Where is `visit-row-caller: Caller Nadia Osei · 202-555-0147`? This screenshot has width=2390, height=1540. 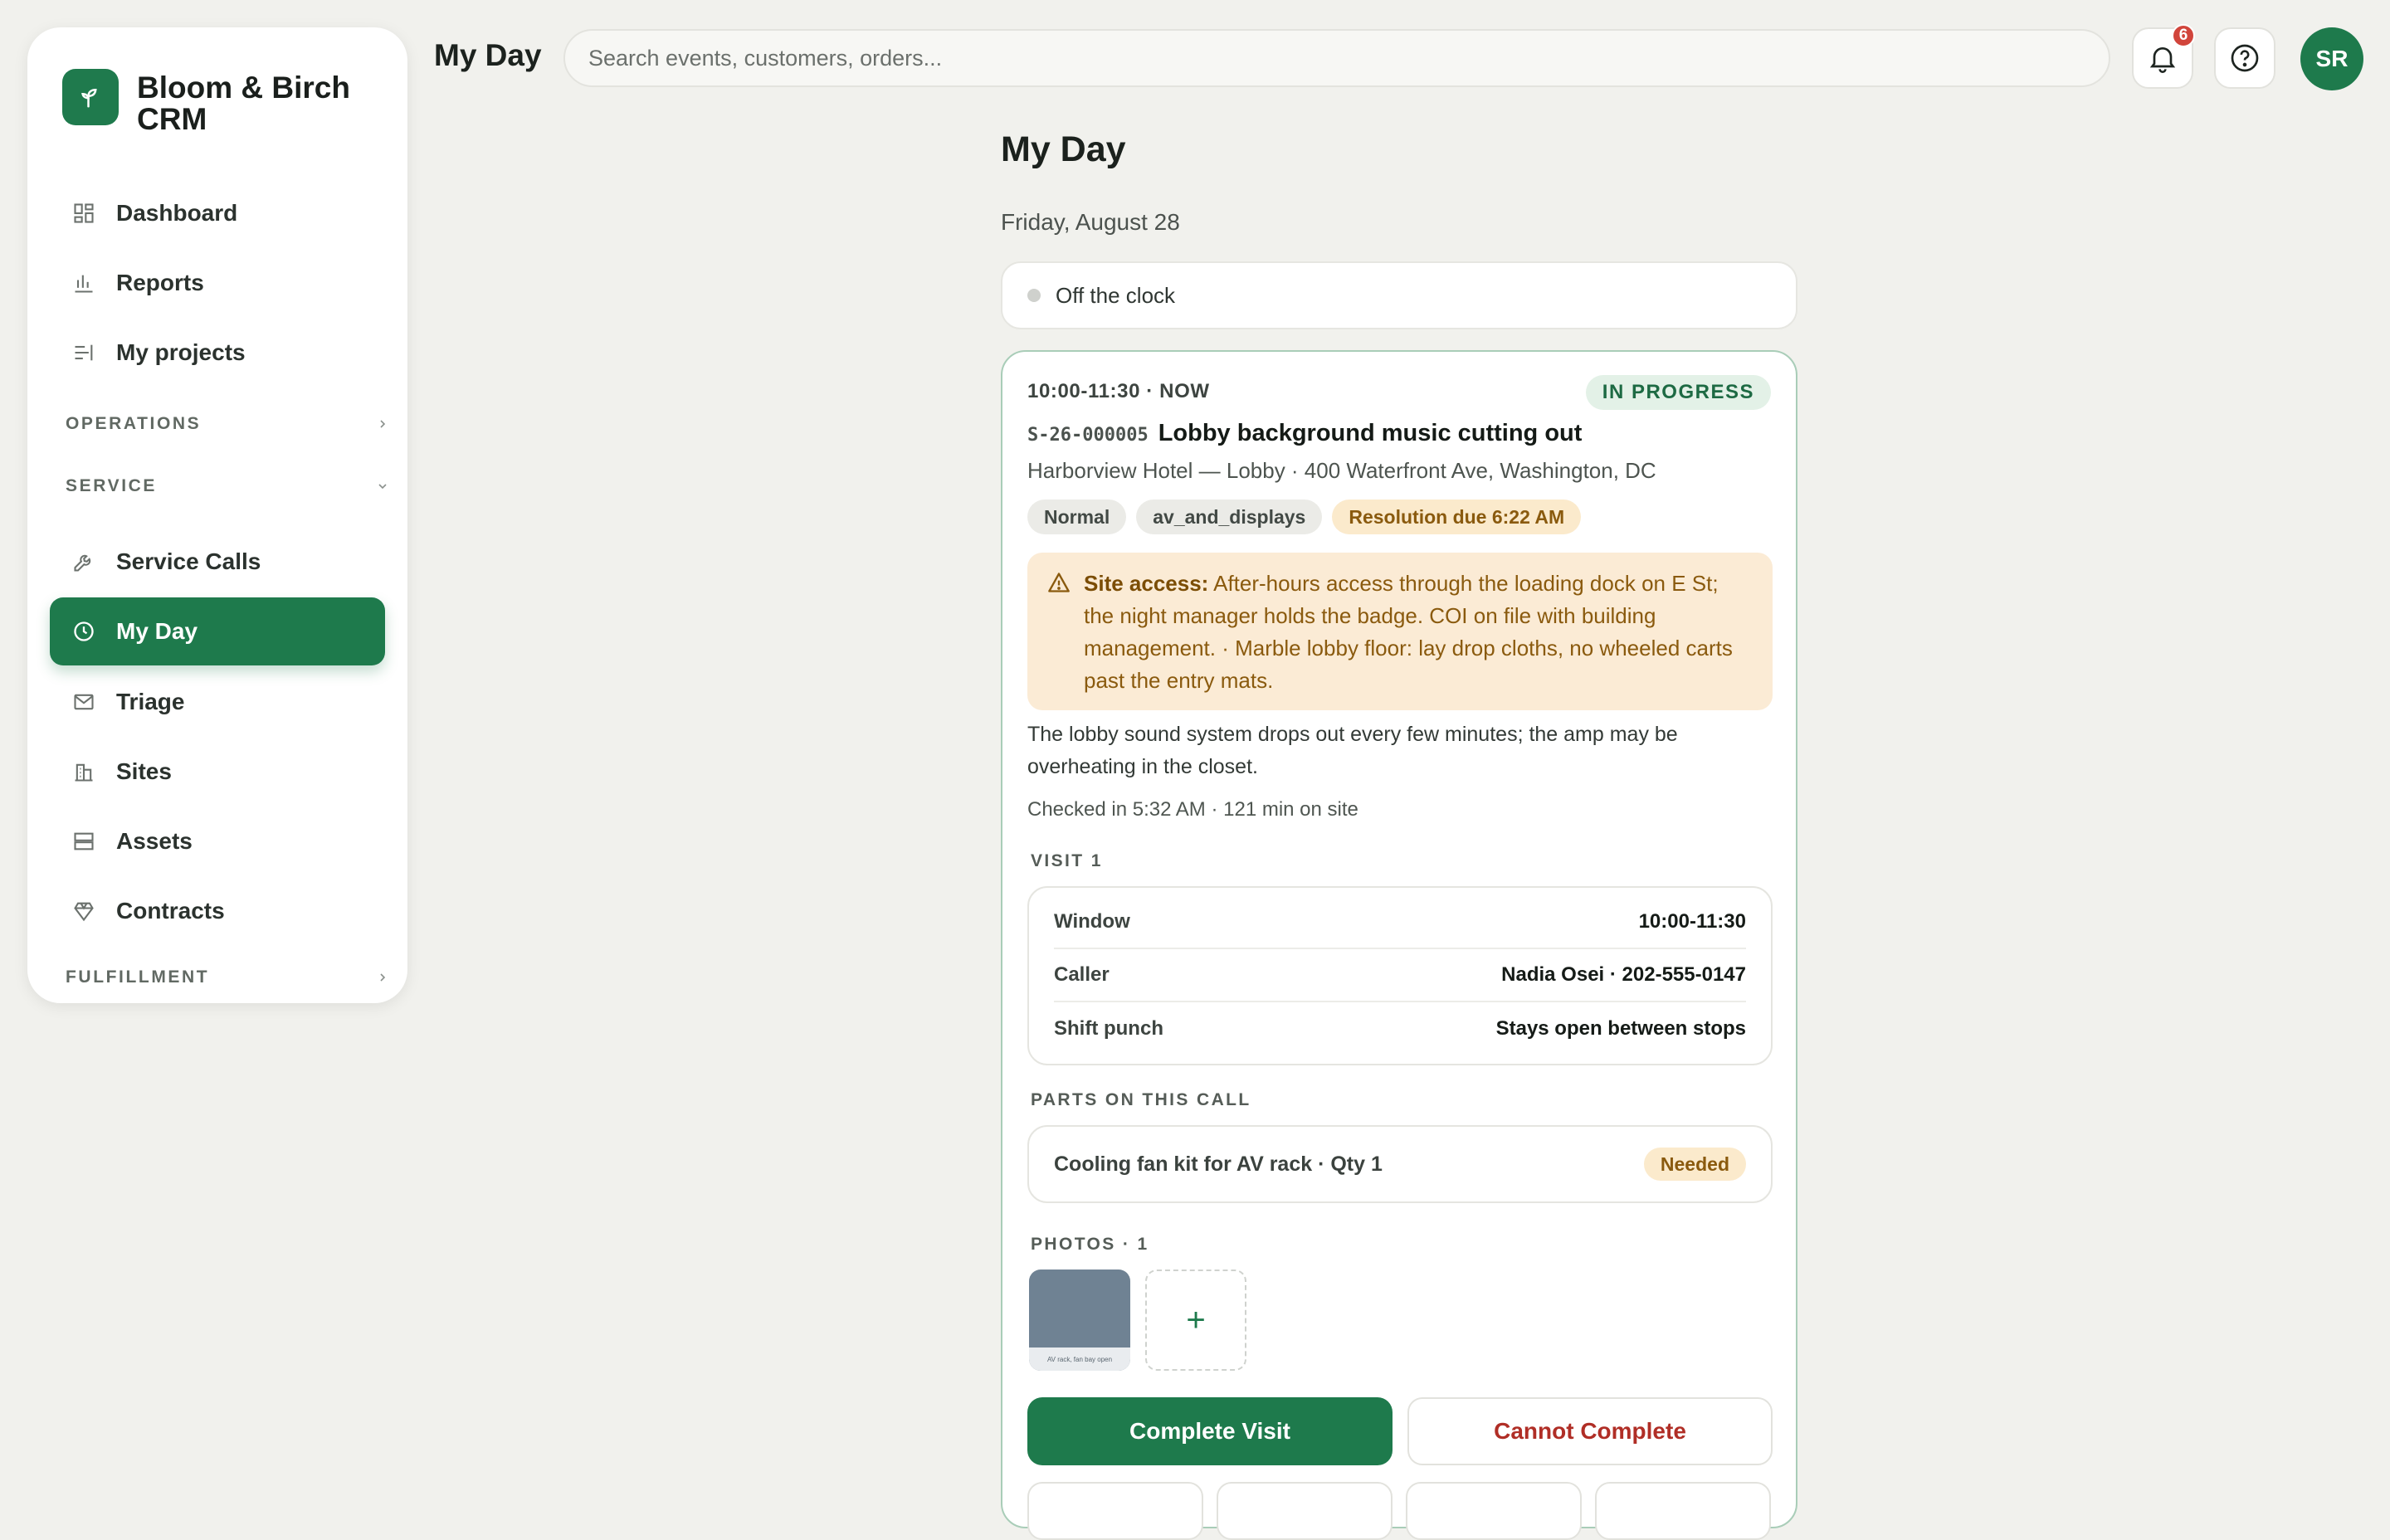
visit-row-caller: Caller Nadia Osei · 202-555-0147 is located at coordinates (1400, 976).